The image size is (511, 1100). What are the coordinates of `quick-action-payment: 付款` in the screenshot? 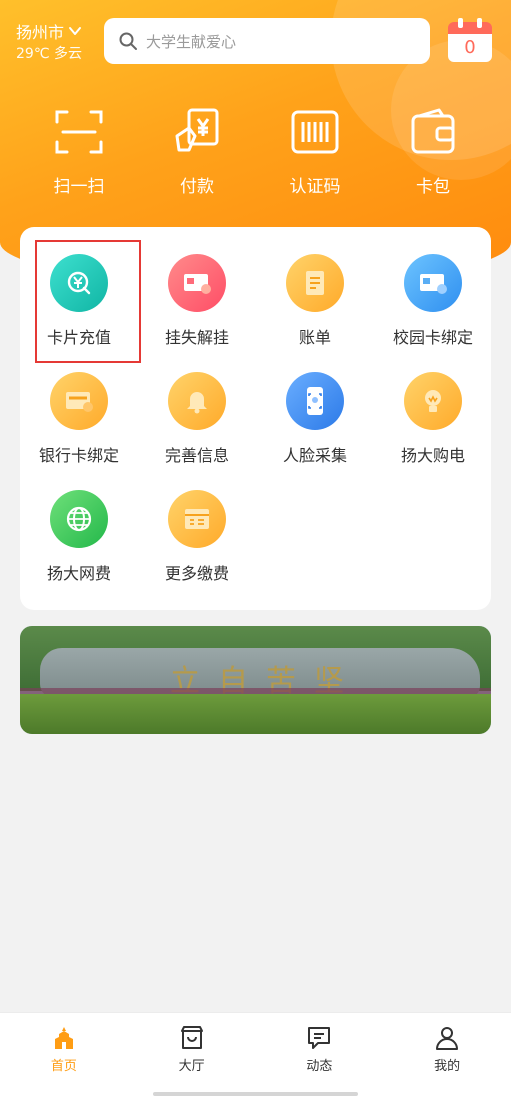 It's located at (197, 150).